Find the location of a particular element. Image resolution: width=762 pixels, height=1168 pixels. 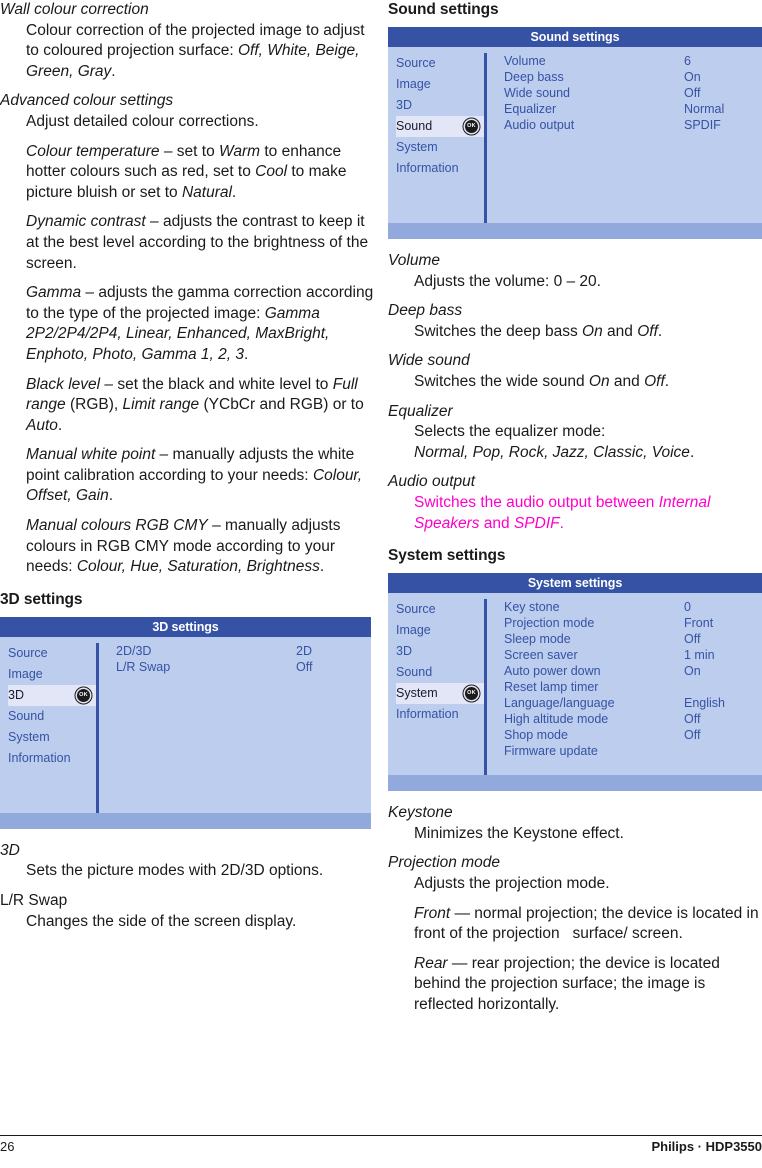

osd-setting-label: Reset lamp timer is located at coordinates (594, 687).